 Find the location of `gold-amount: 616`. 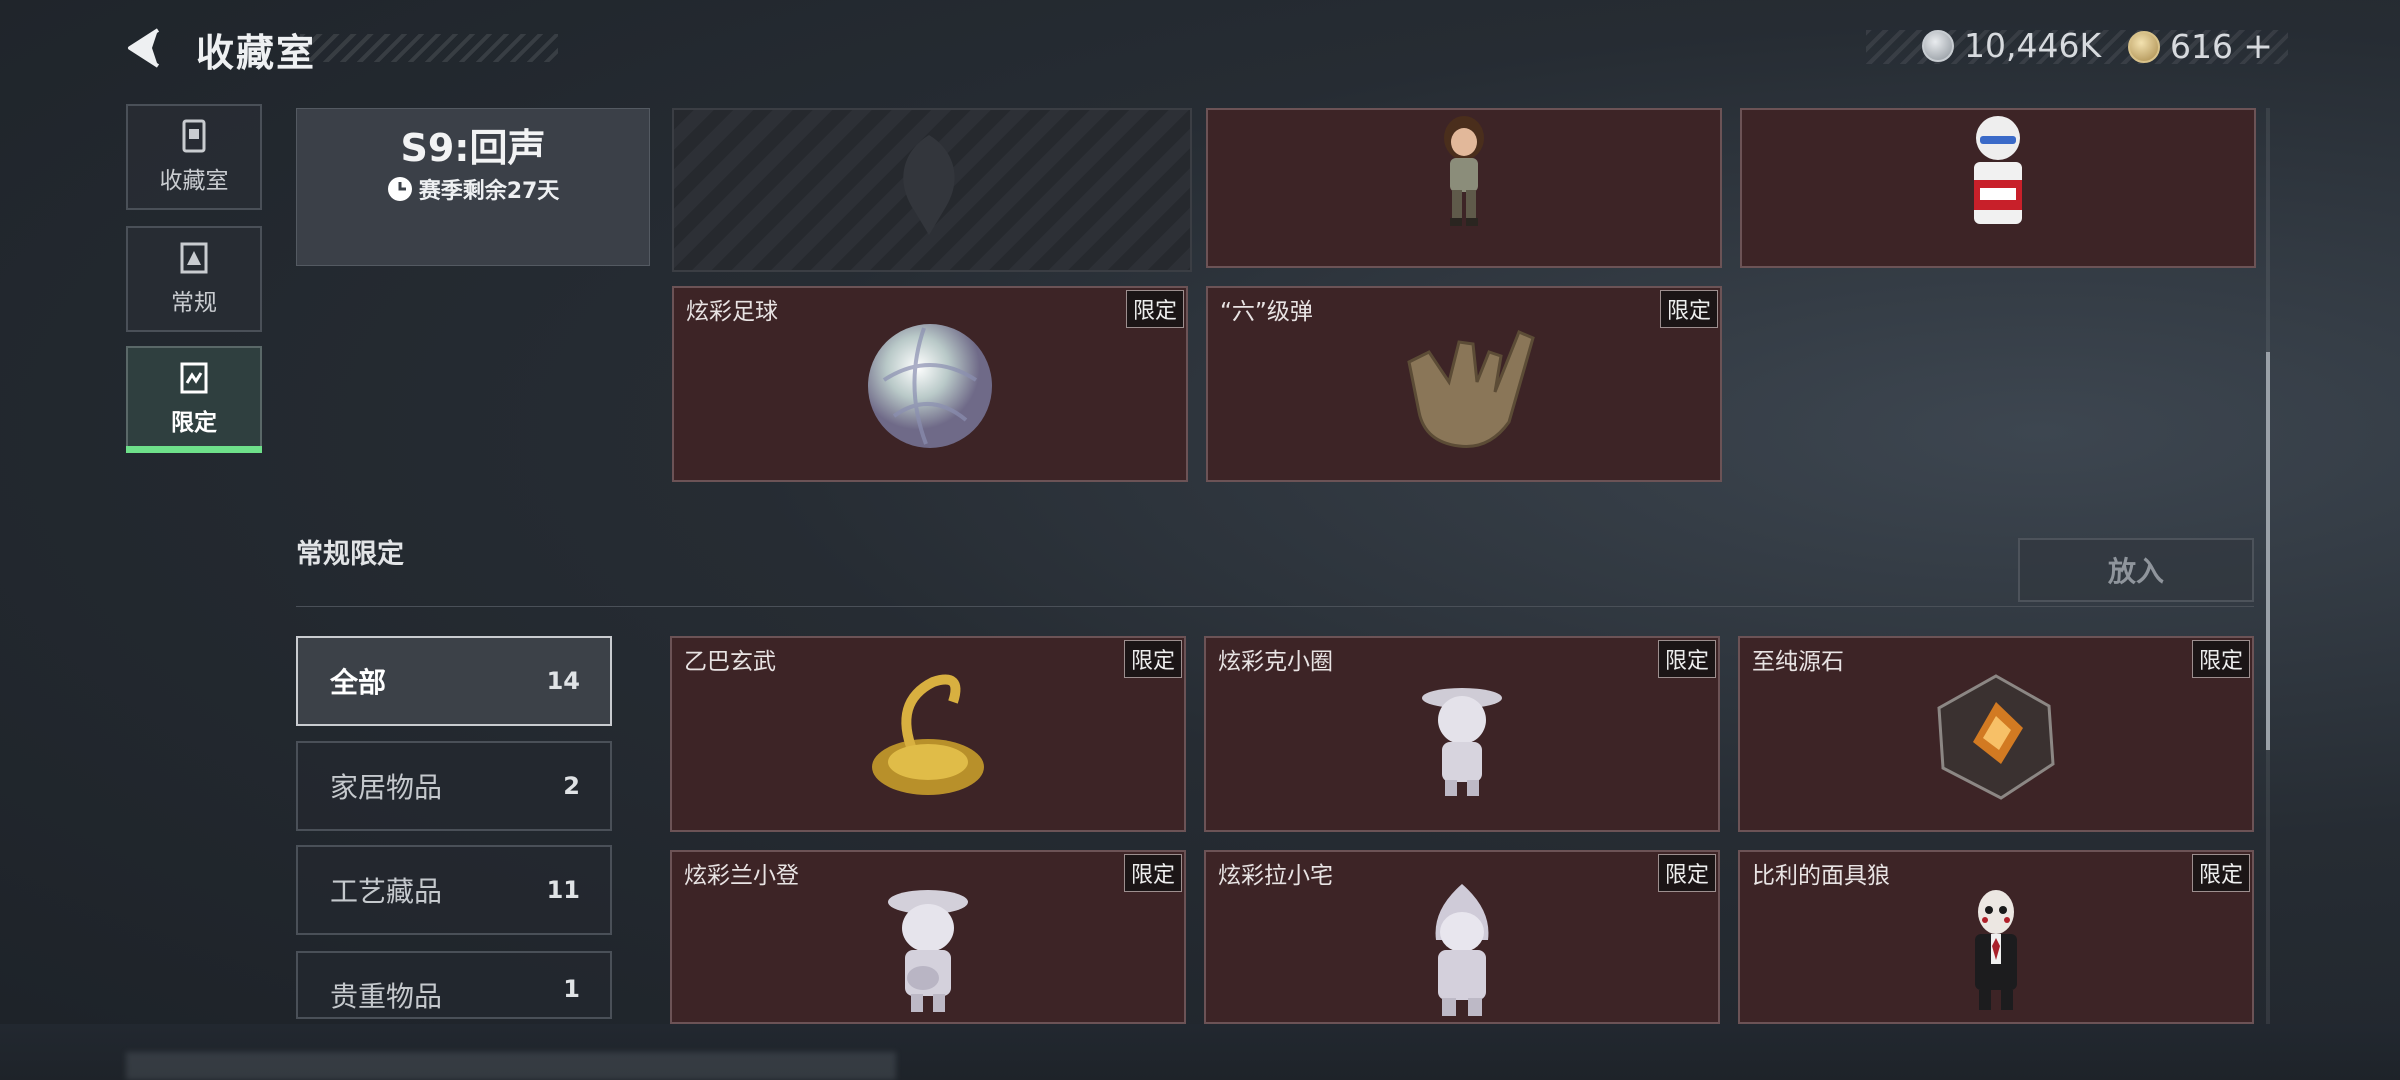

gold-amount: 616 is located at coordinates (2201, 46).